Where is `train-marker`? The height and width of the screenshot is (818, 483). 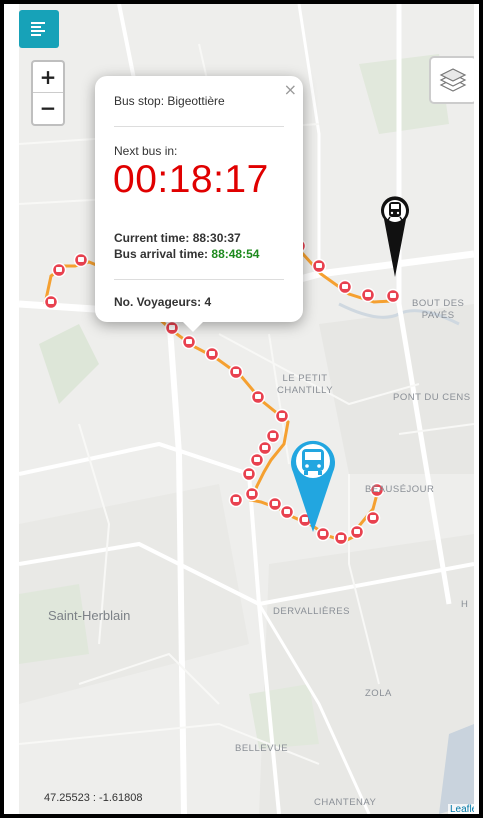
train-marker is located at coordinates (395, 234).